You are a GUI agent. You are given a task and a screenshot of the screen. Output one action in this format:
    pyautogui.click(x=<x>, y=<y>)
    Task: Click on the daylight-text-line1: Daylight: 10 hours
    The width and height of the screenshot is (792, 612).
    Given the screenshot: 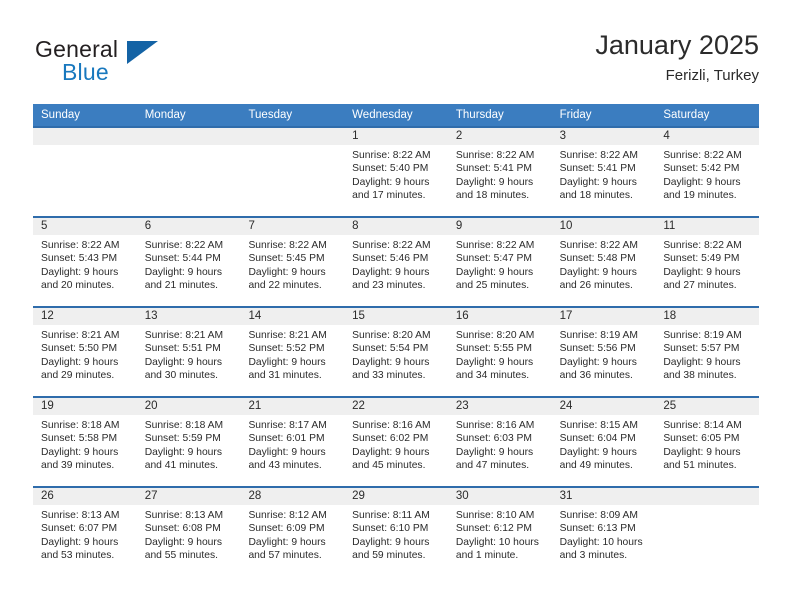 What is the action you would take?
    pyautogui.click(x=601, y=542)
    